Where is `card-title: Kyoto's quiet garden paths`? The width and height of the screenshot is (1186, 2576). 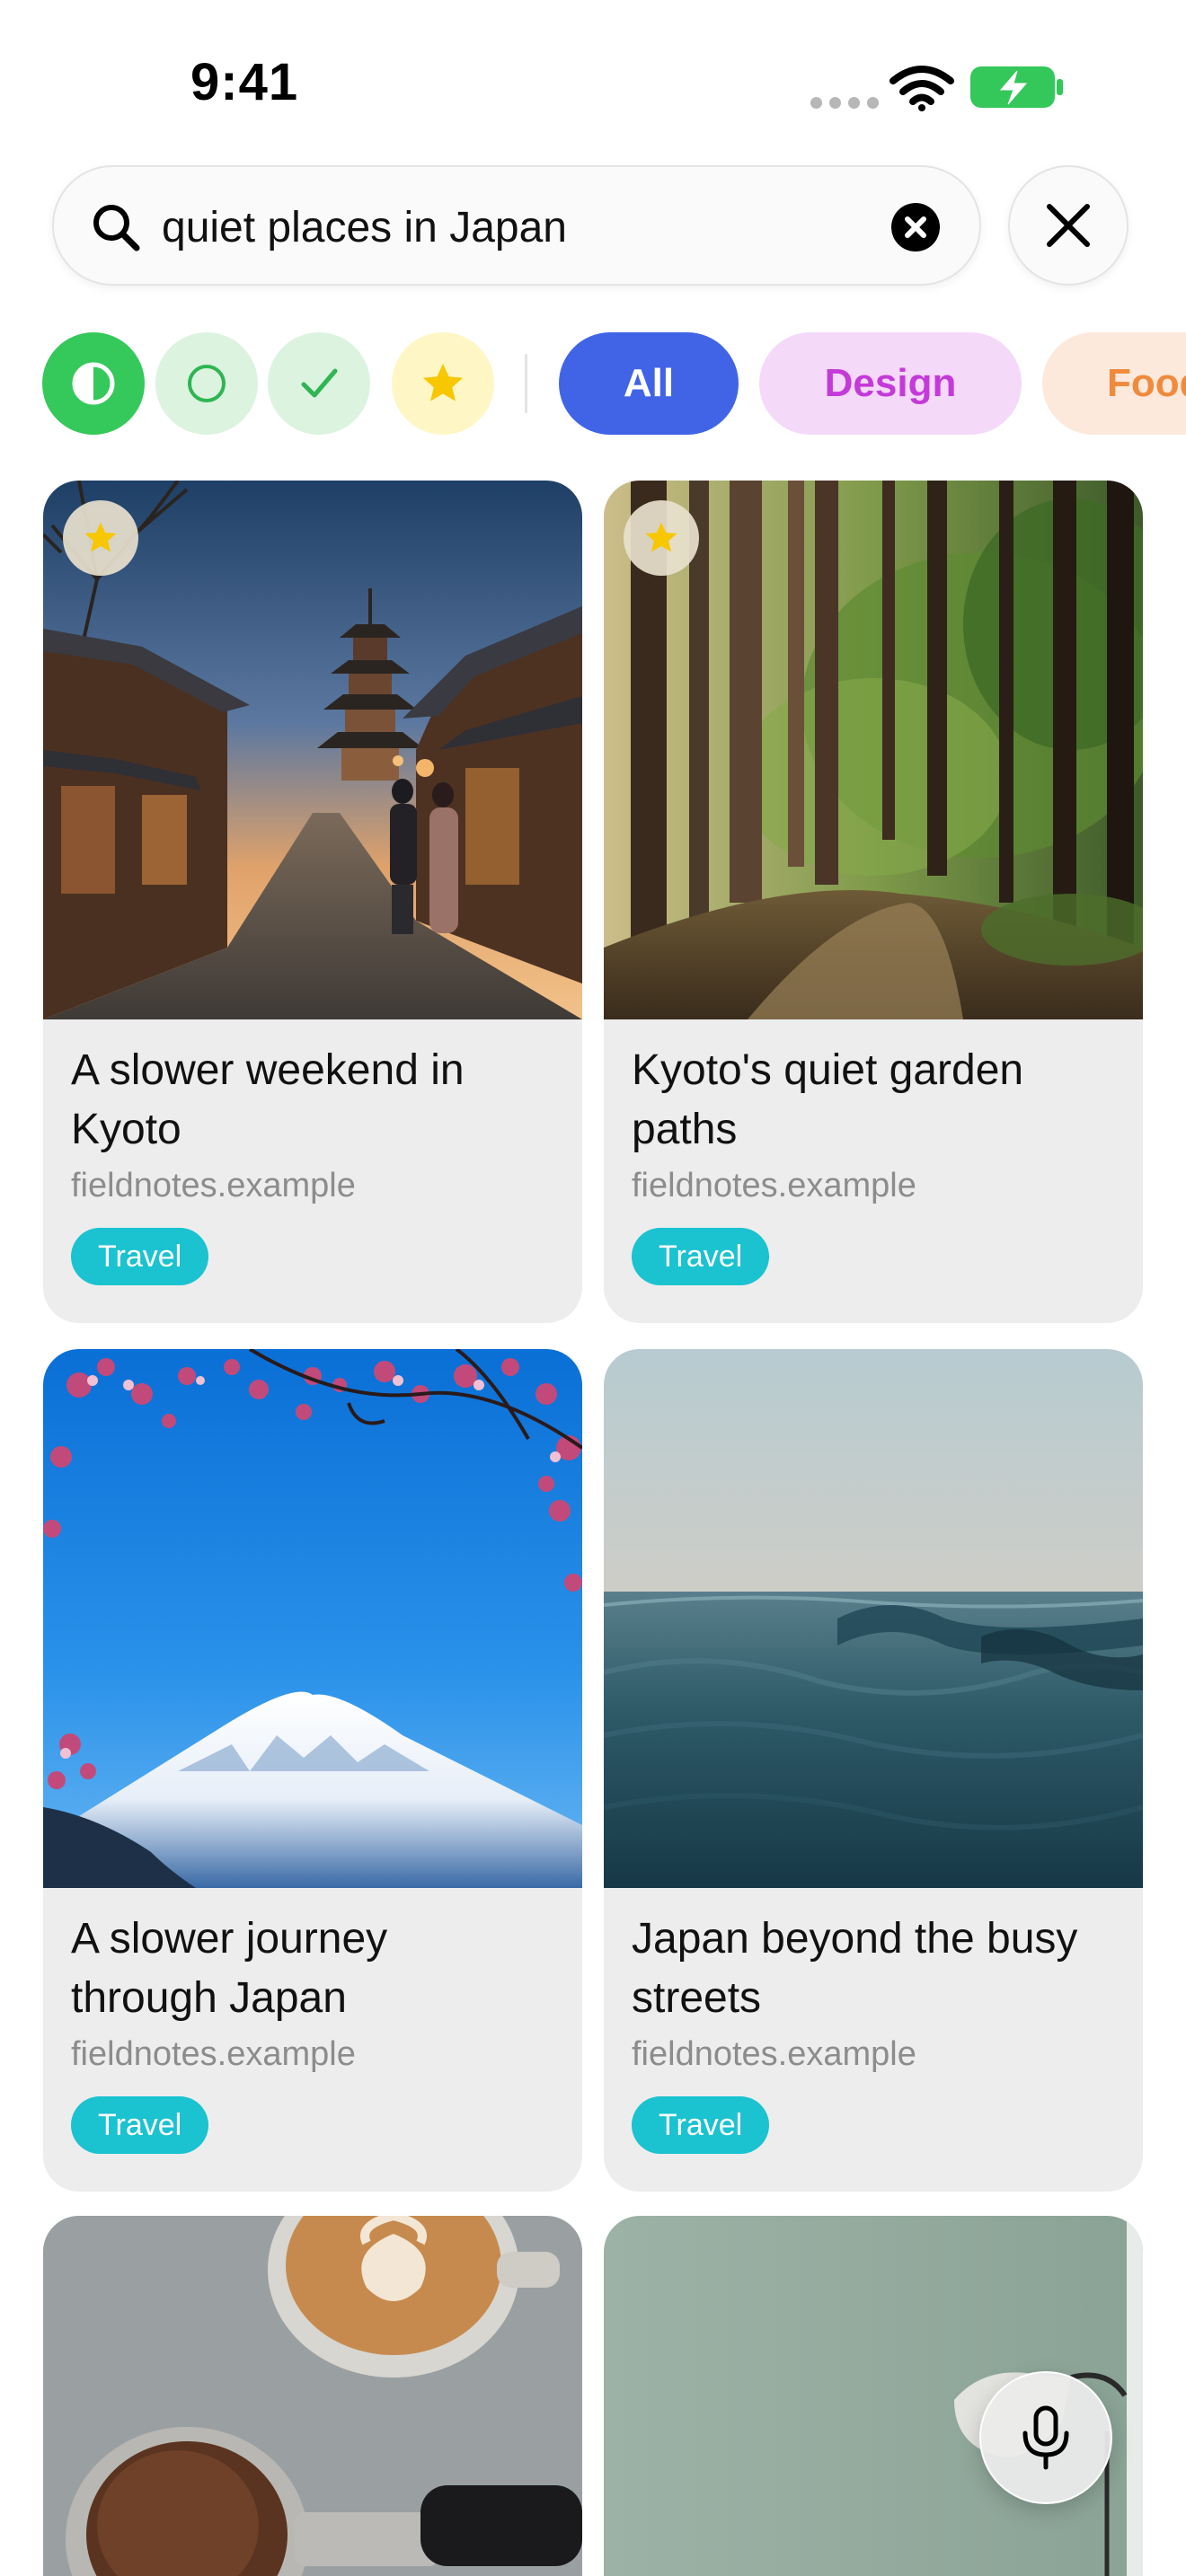 card-title: Kyoto's quiet garden paths is located at coordinates (828, 1099).